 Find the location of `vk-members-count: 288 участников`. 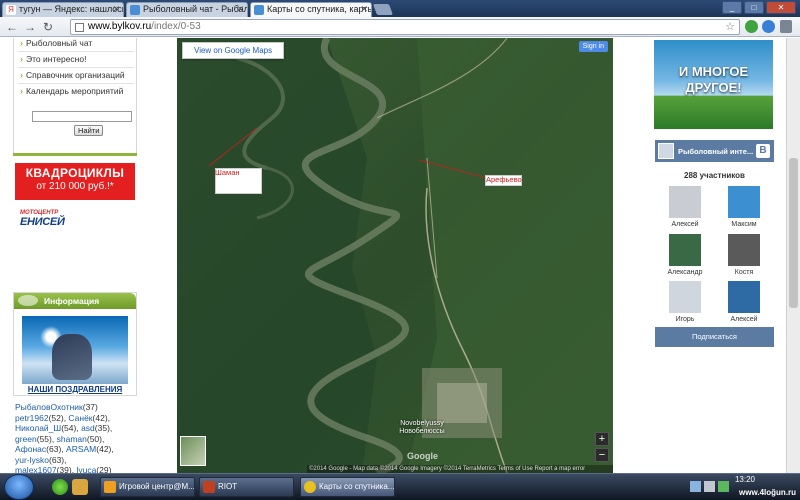

vk-members-count: 288 участников is located at coordinates (714, 175).